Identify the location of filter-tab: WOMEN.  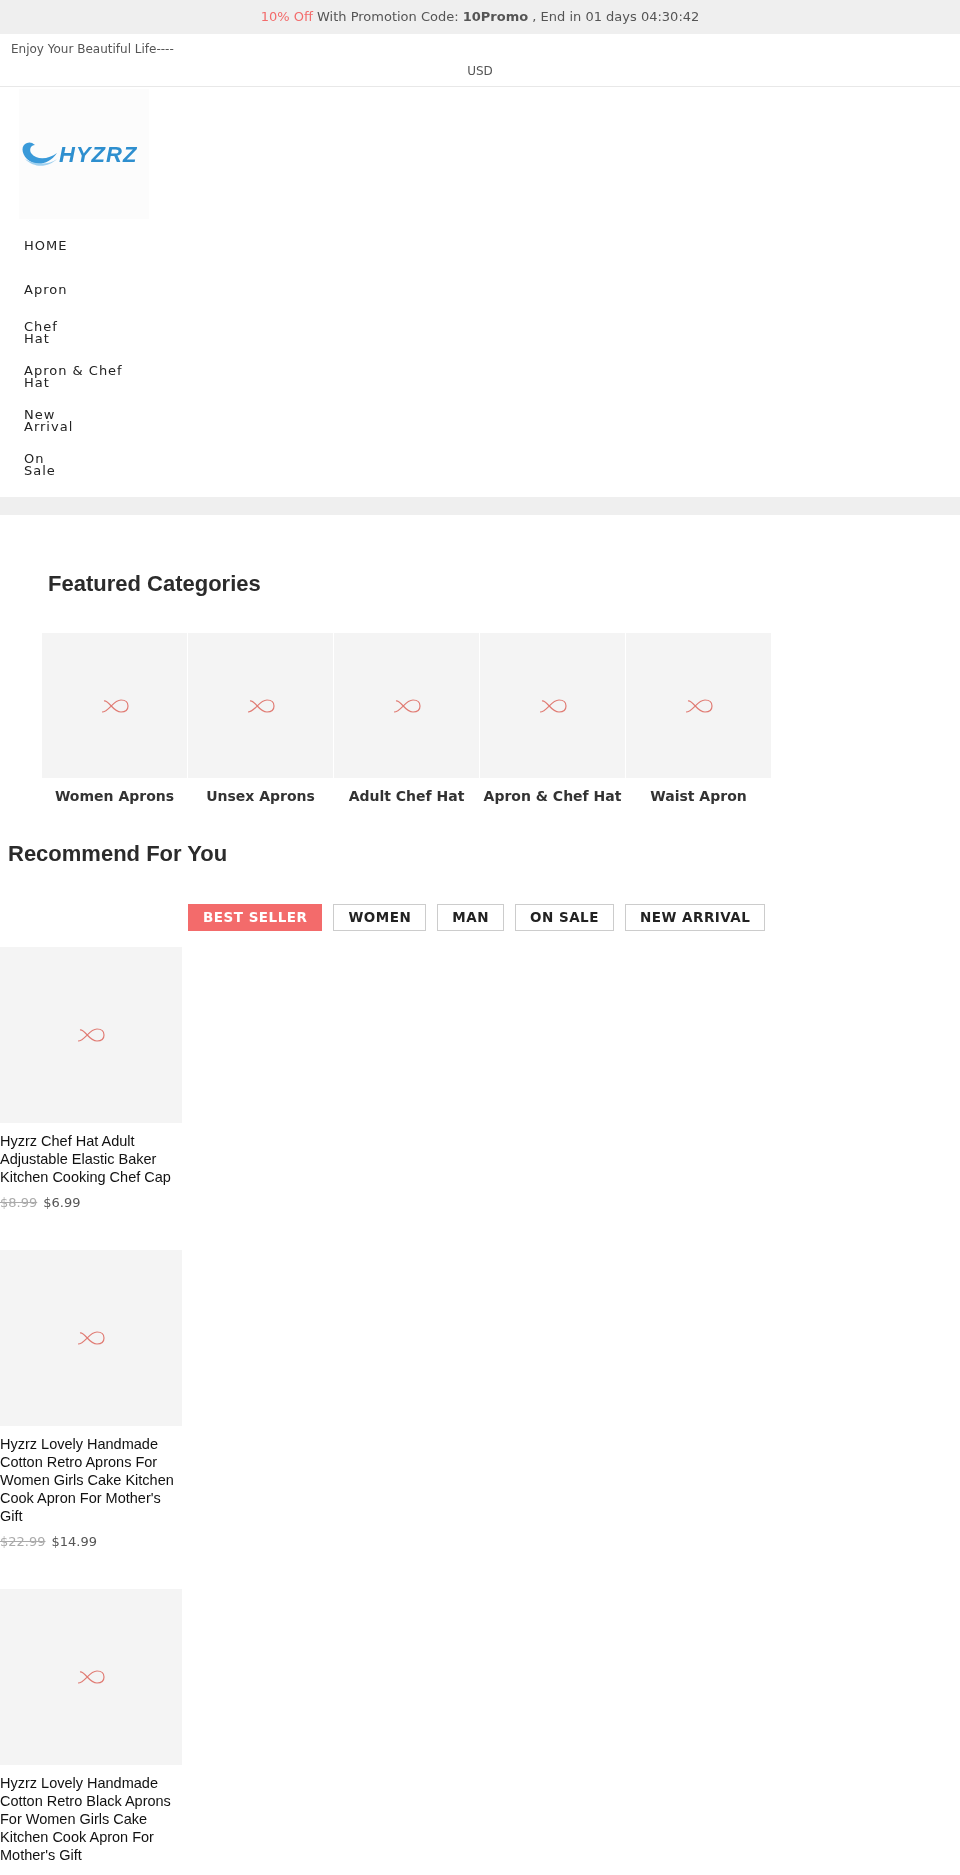
(380, 917).